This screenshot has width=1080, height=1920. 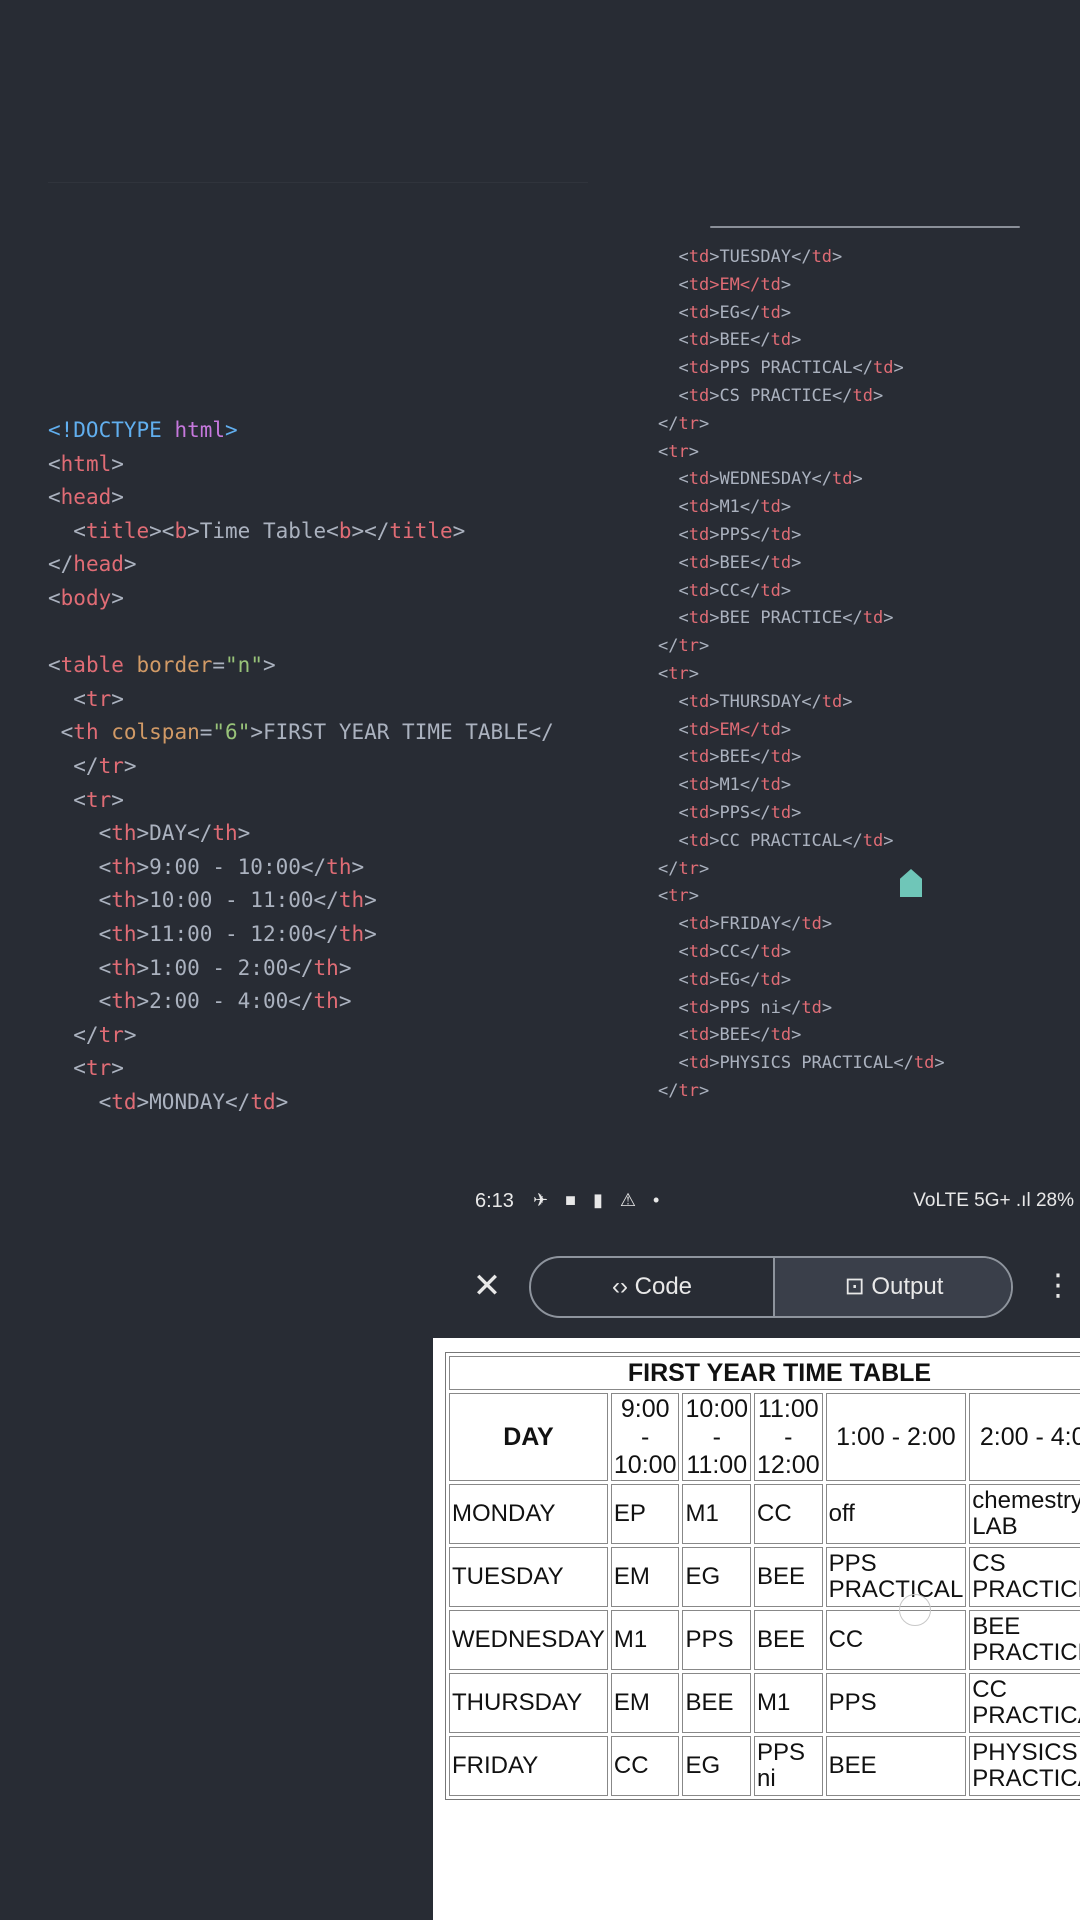 I want to click on table-cell: CC, so click(x=896, y=1640).